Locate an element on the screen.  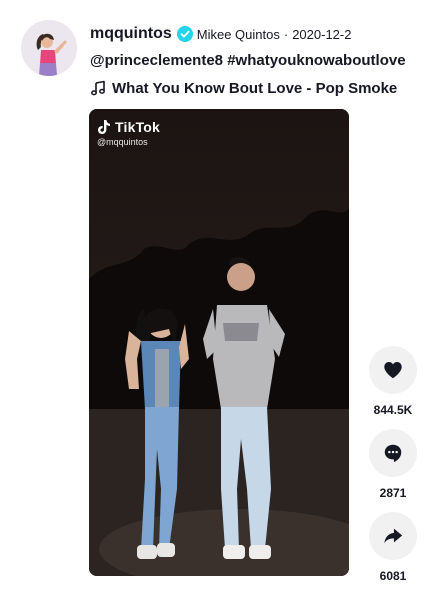
caption-mention-link: @princeclemente8 is located at coordinates (156, 60).